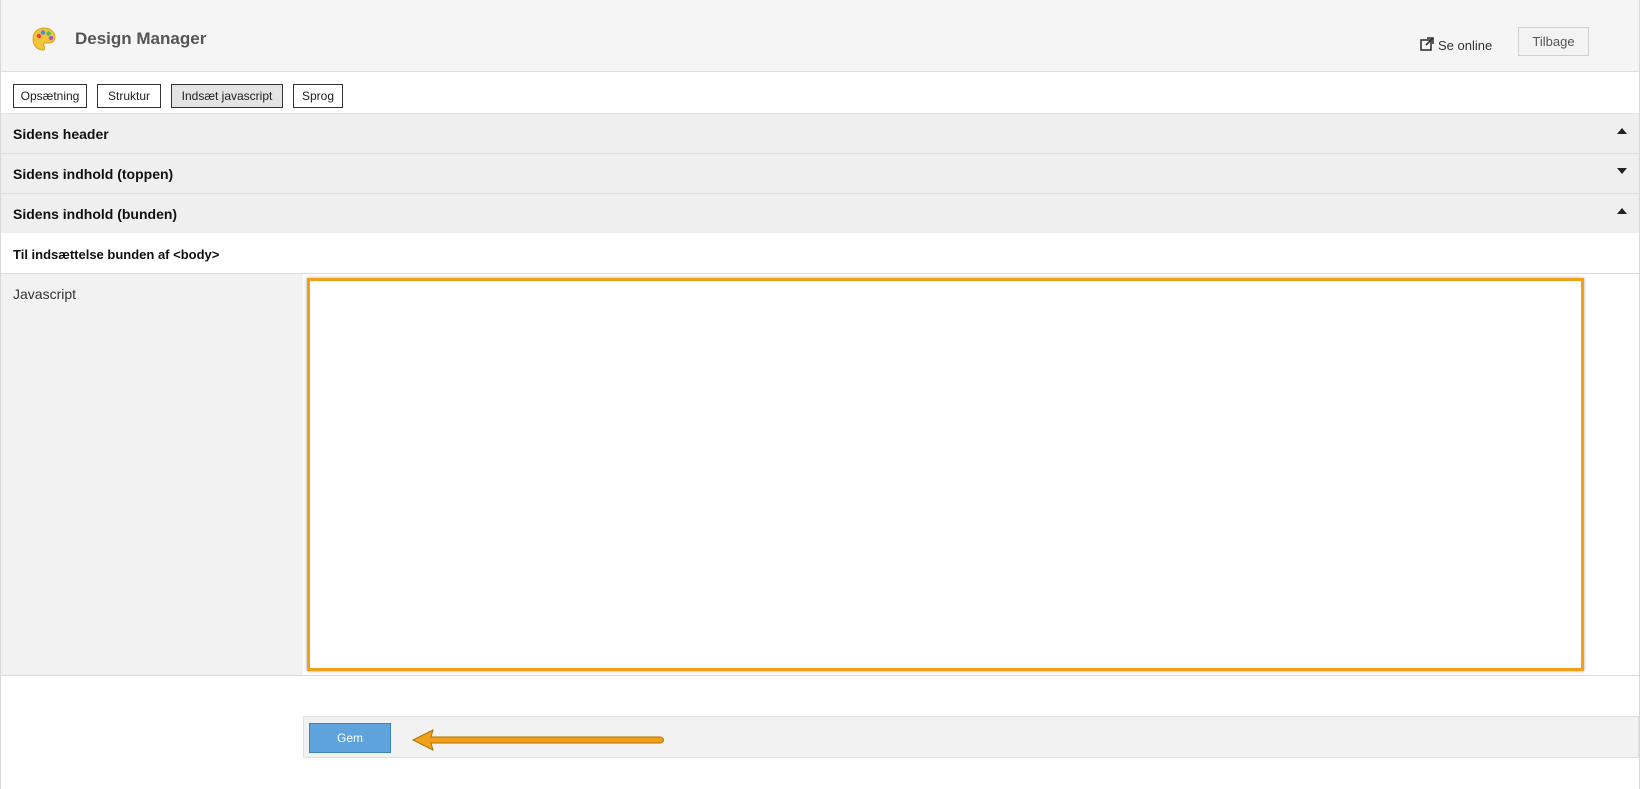  I want to click on tab-structure: Struktur, so click(129, 96).